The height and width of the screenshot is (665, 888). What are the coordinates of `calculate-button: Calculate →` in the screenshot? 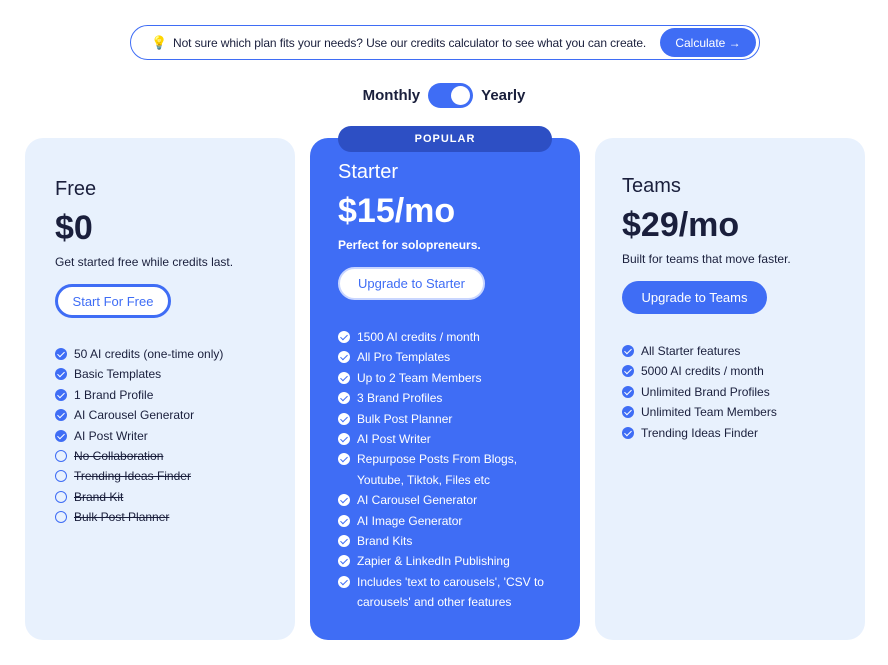 It's located at (708, 42).